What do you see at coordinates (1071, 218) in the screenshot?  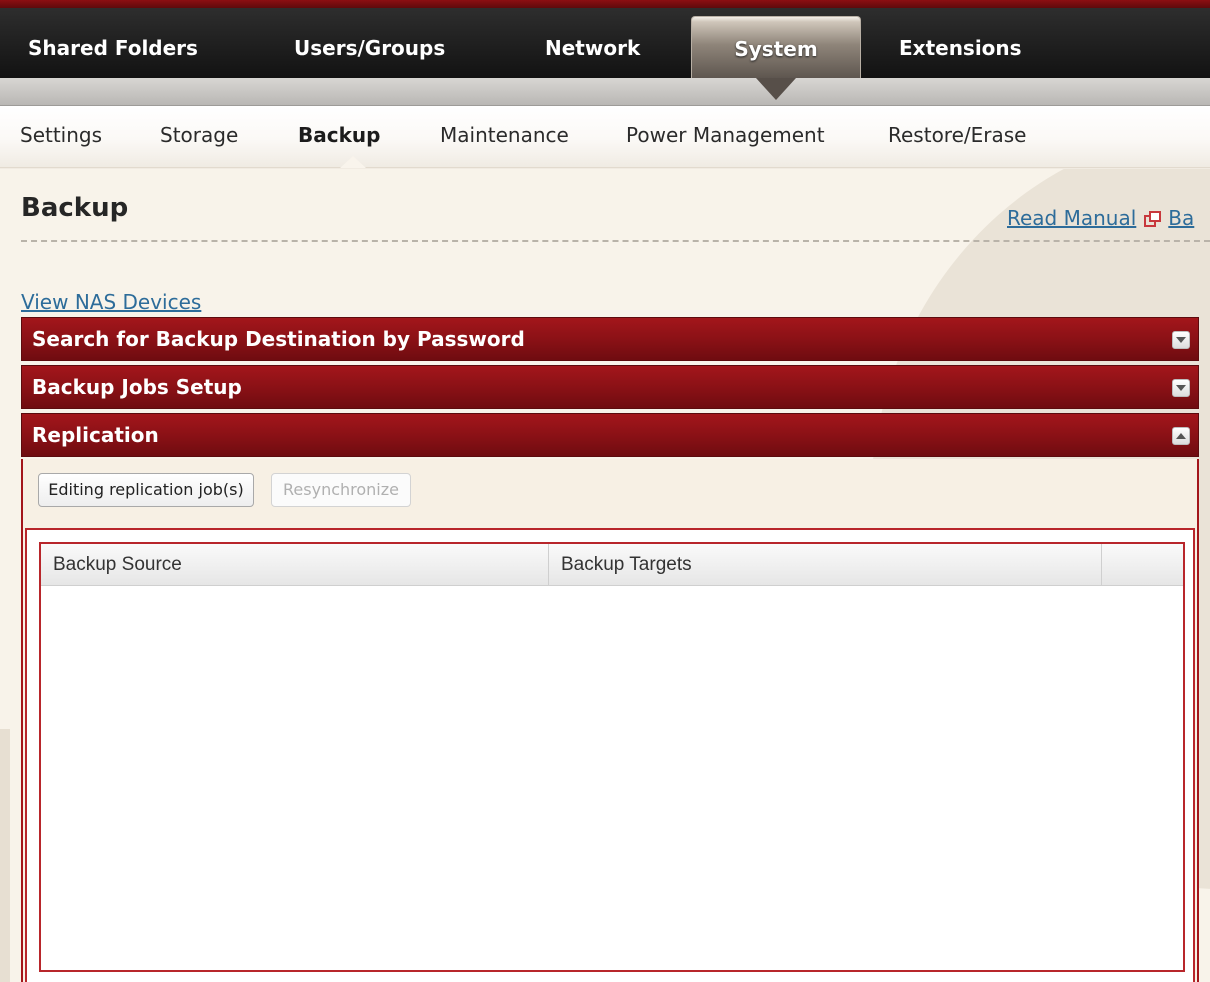 I see `read-manual-link: Read Manual` at bounding box center [1071, 218].